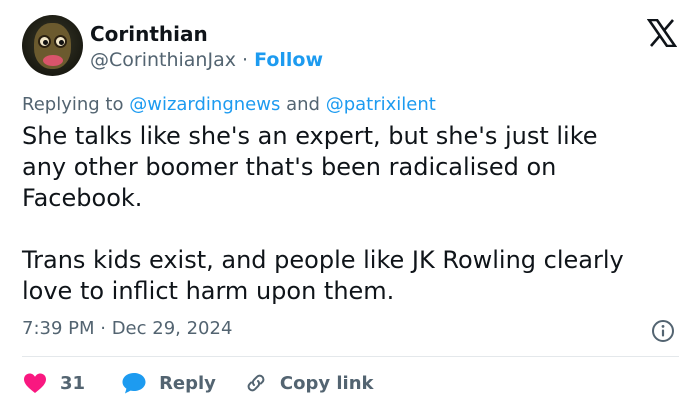 This screenshot has height=410, width=700. What do you see at coordinates (663, 331) in the screenshot?
I see `info-icon` at bounding box center [663, 331].